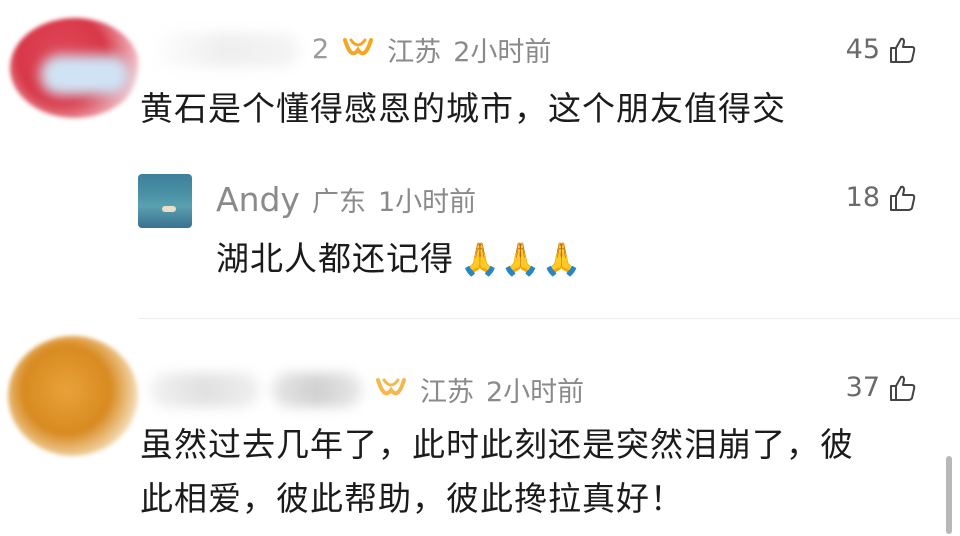  What do you see at coordinates (85, 75) in the screenshot?
I see `avatar-highlight` at bounding box center [85, 75].